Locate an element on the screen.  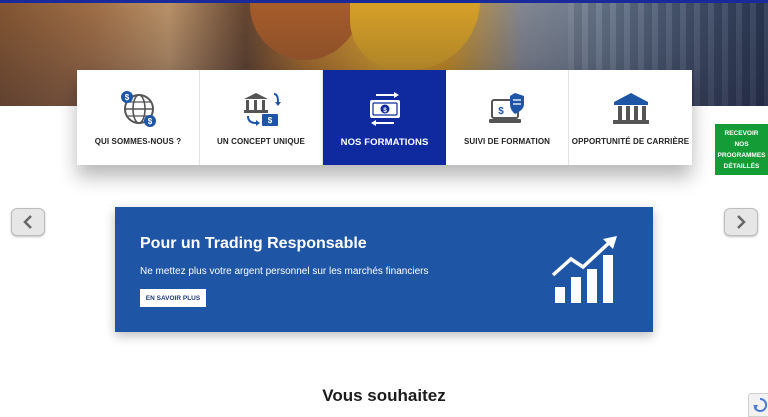
money-transfer-icon: $ is located at coordinates (384, 109).